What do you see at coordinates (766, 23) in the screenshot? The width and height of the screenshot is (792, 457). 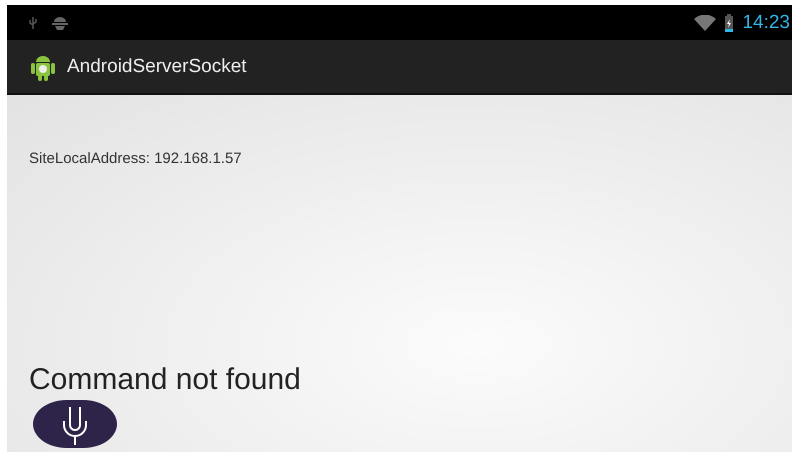 I see `clock-time: 14:23` at bounding box center [766, 23].